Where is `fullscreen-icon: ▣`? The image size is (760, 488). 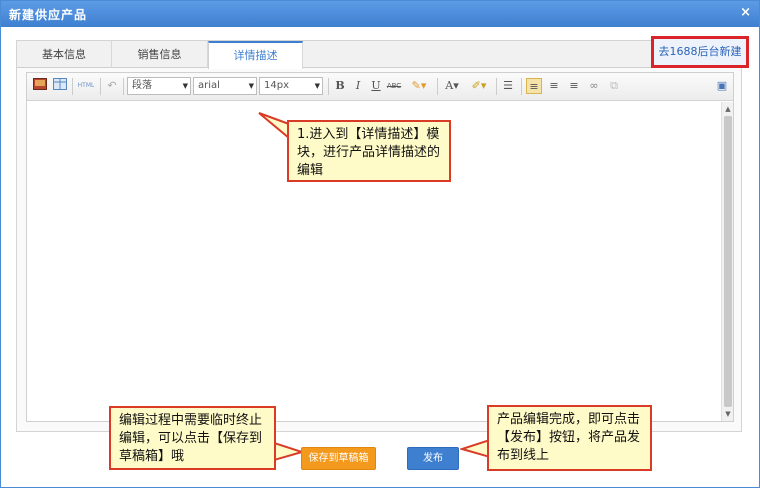
fullscreen-icon: ▣ is located at coordinates (722, 86).